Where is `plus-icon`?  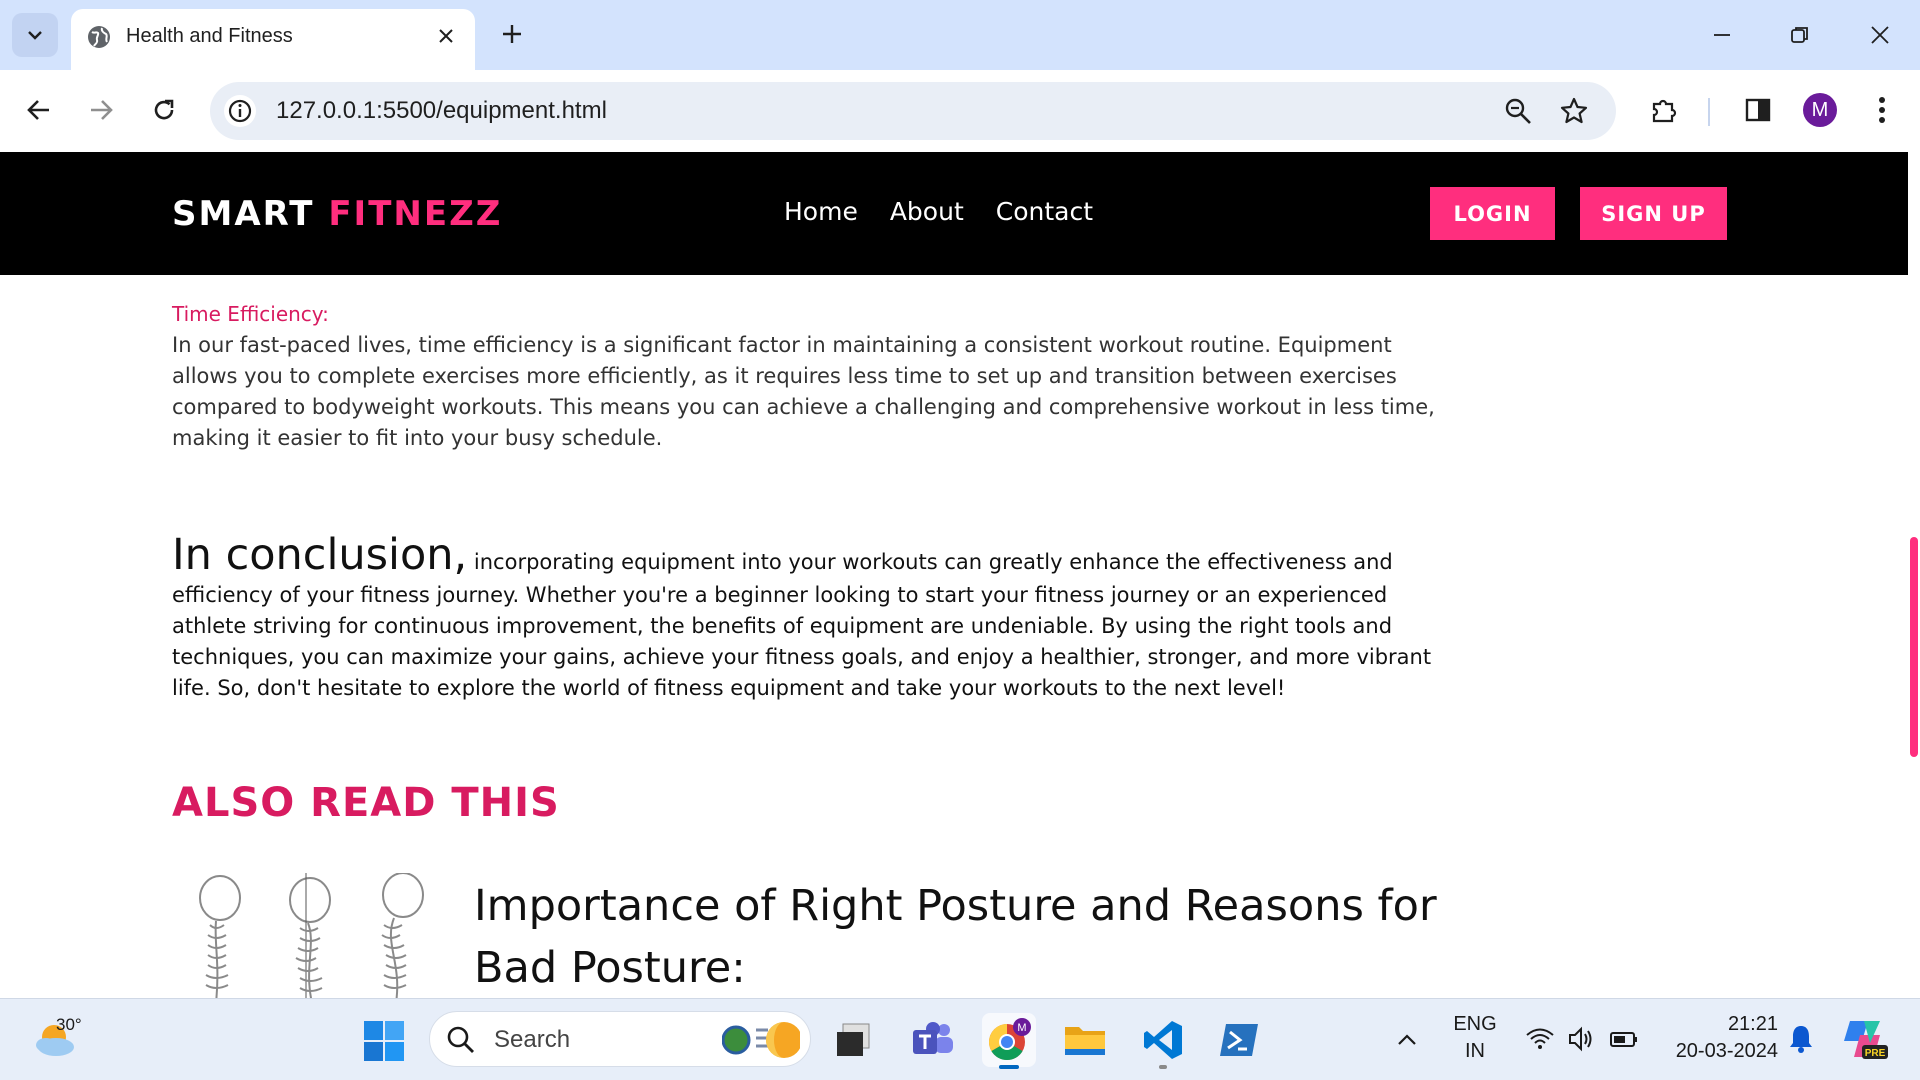 plus-icon is located at coordinates (512, 34).